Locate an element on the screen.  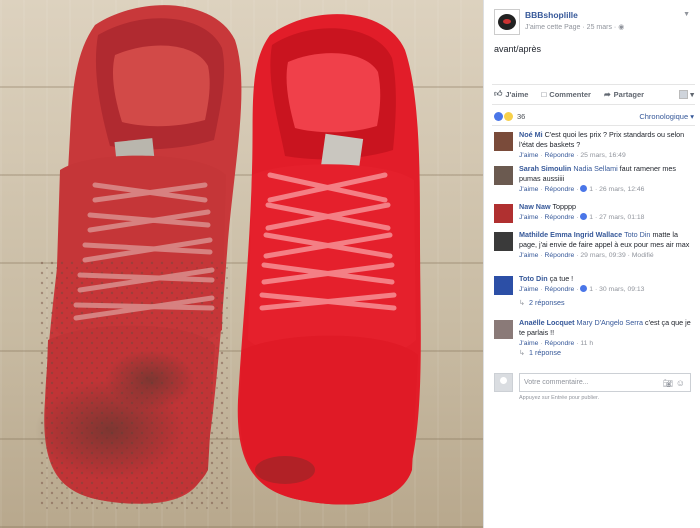
like-page-link: J'aime cette Page is located at coordinates (552, 27).